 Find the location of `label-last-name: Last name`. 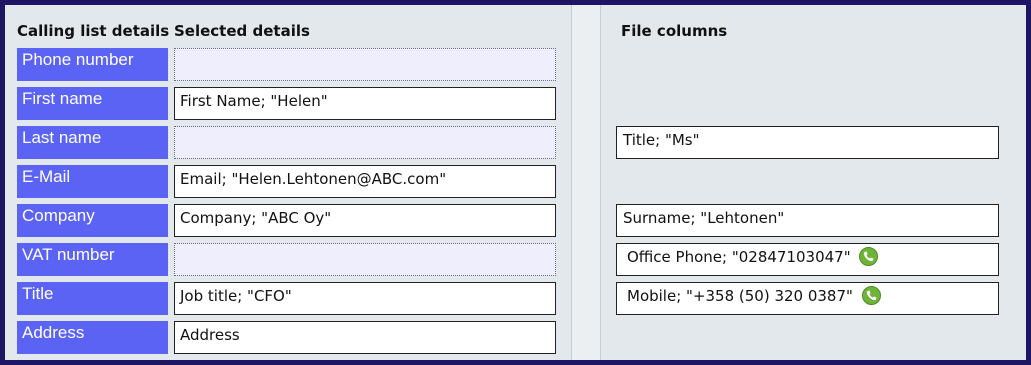

label-last-name: Last name is located at coordinates (92, 142).